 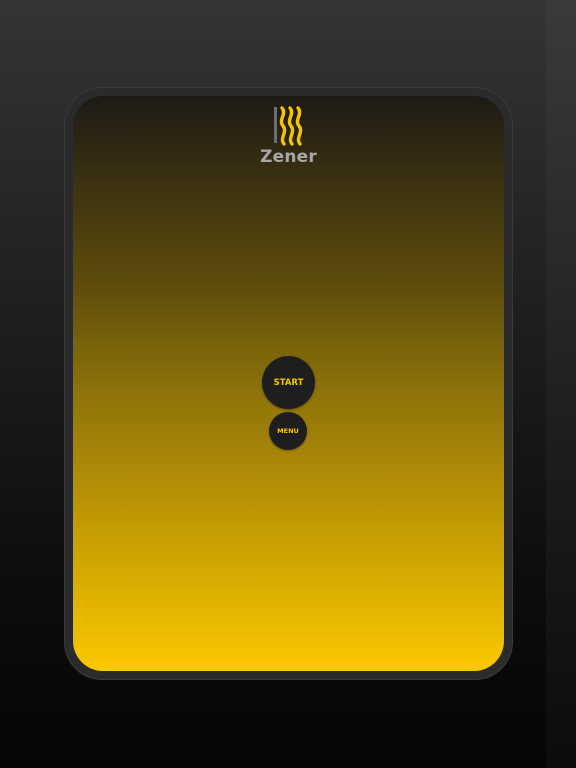 I want to click on start-button: START, so click(x=288, y=382).